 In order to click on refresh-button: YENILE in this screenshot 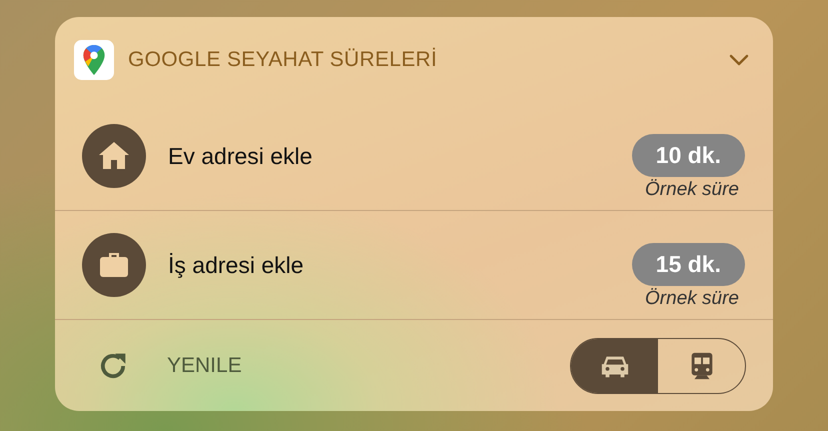, I will do `click(332, 366)`.